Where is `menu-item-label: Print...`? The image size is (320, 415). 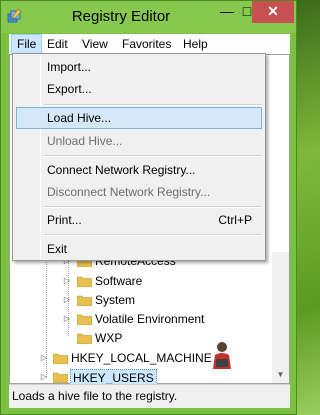 menu-item-label: Print... is located at coordinates (64, 220).